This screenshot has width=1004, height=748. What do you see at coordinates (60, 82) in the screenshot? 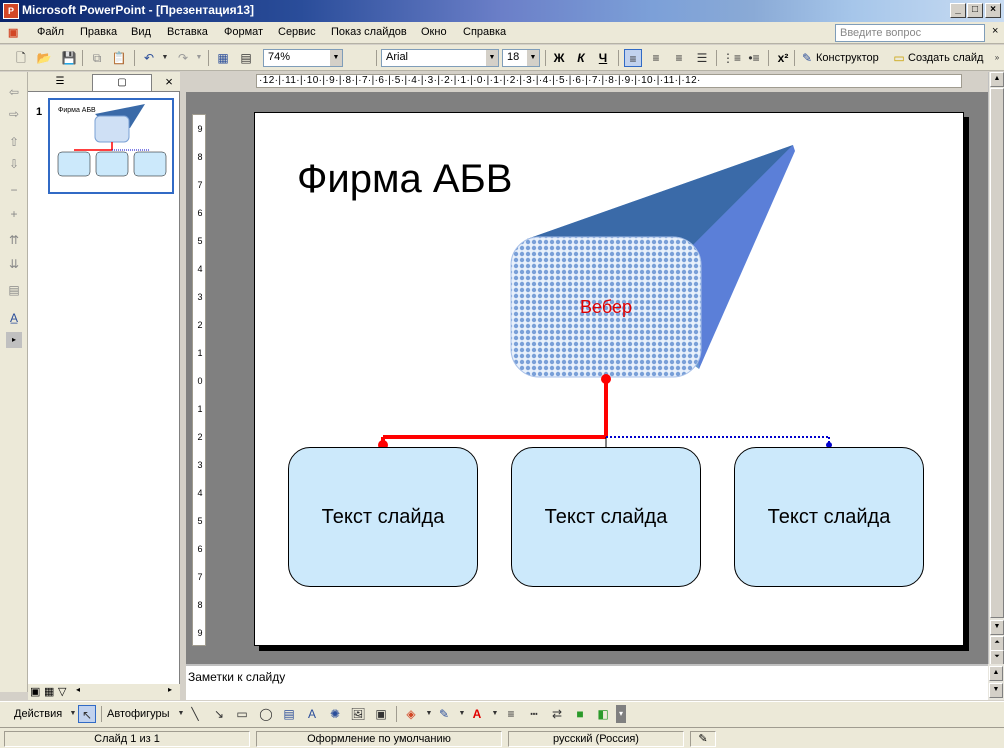
I see `tab-outline: ☰` at bounding box center [60, 82].